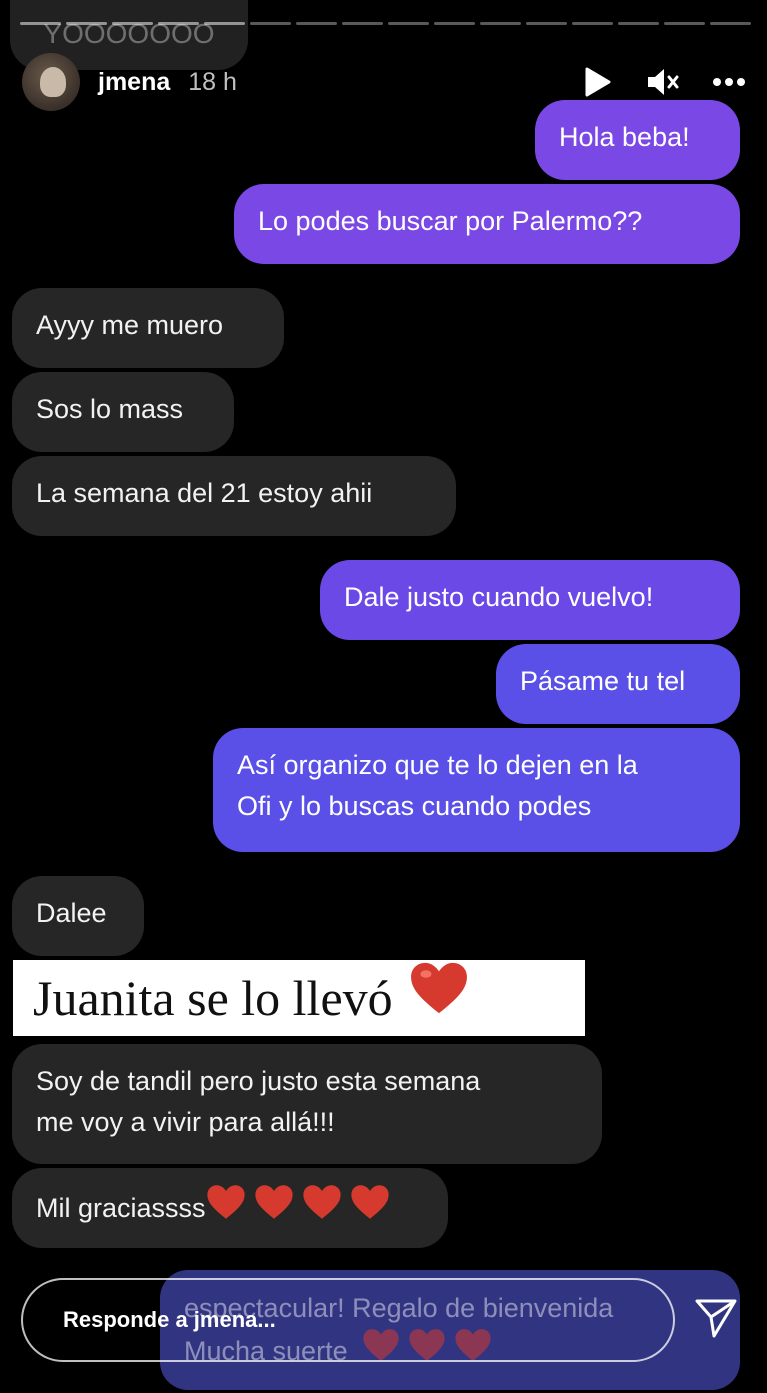 The height and width of the screenshot is (1393, 767). Describe the element at coordinates (637, 140) in the screenshot. I see `sent-message: Hola beba!` at that location.